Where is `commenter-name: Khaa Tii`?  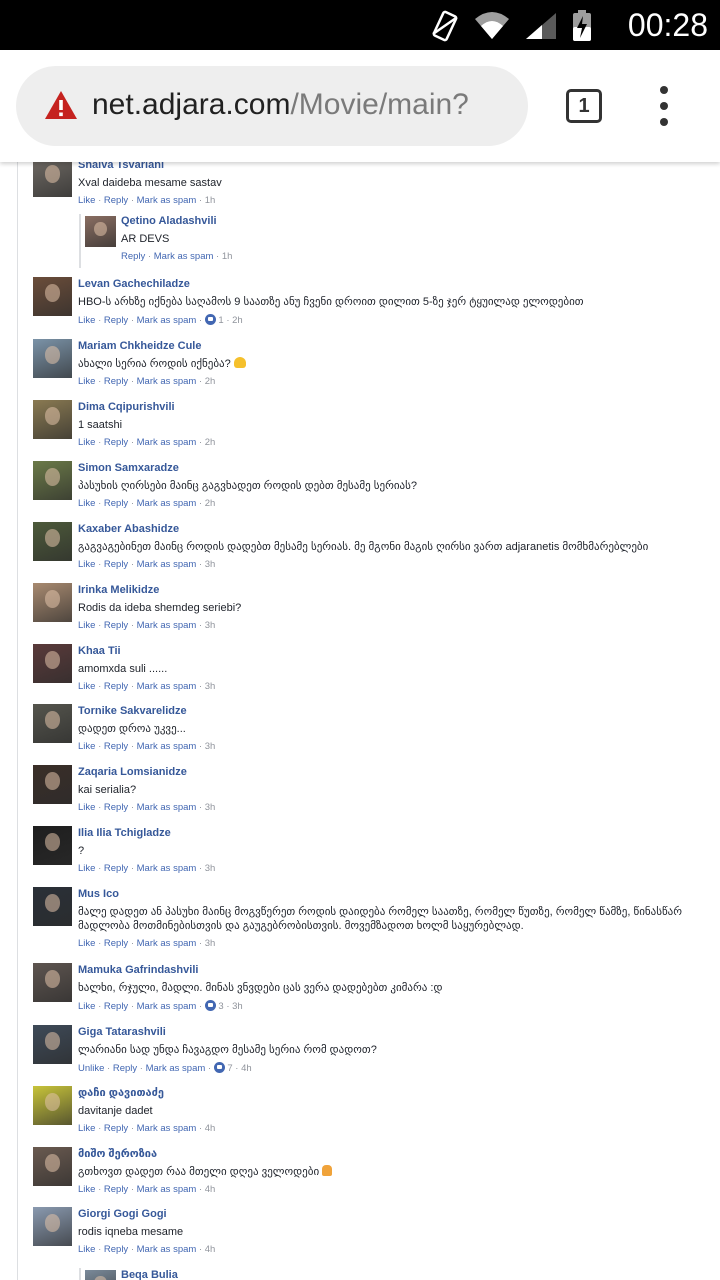
commenter-name: Khaa Tii is located at coordinates (399, 651).